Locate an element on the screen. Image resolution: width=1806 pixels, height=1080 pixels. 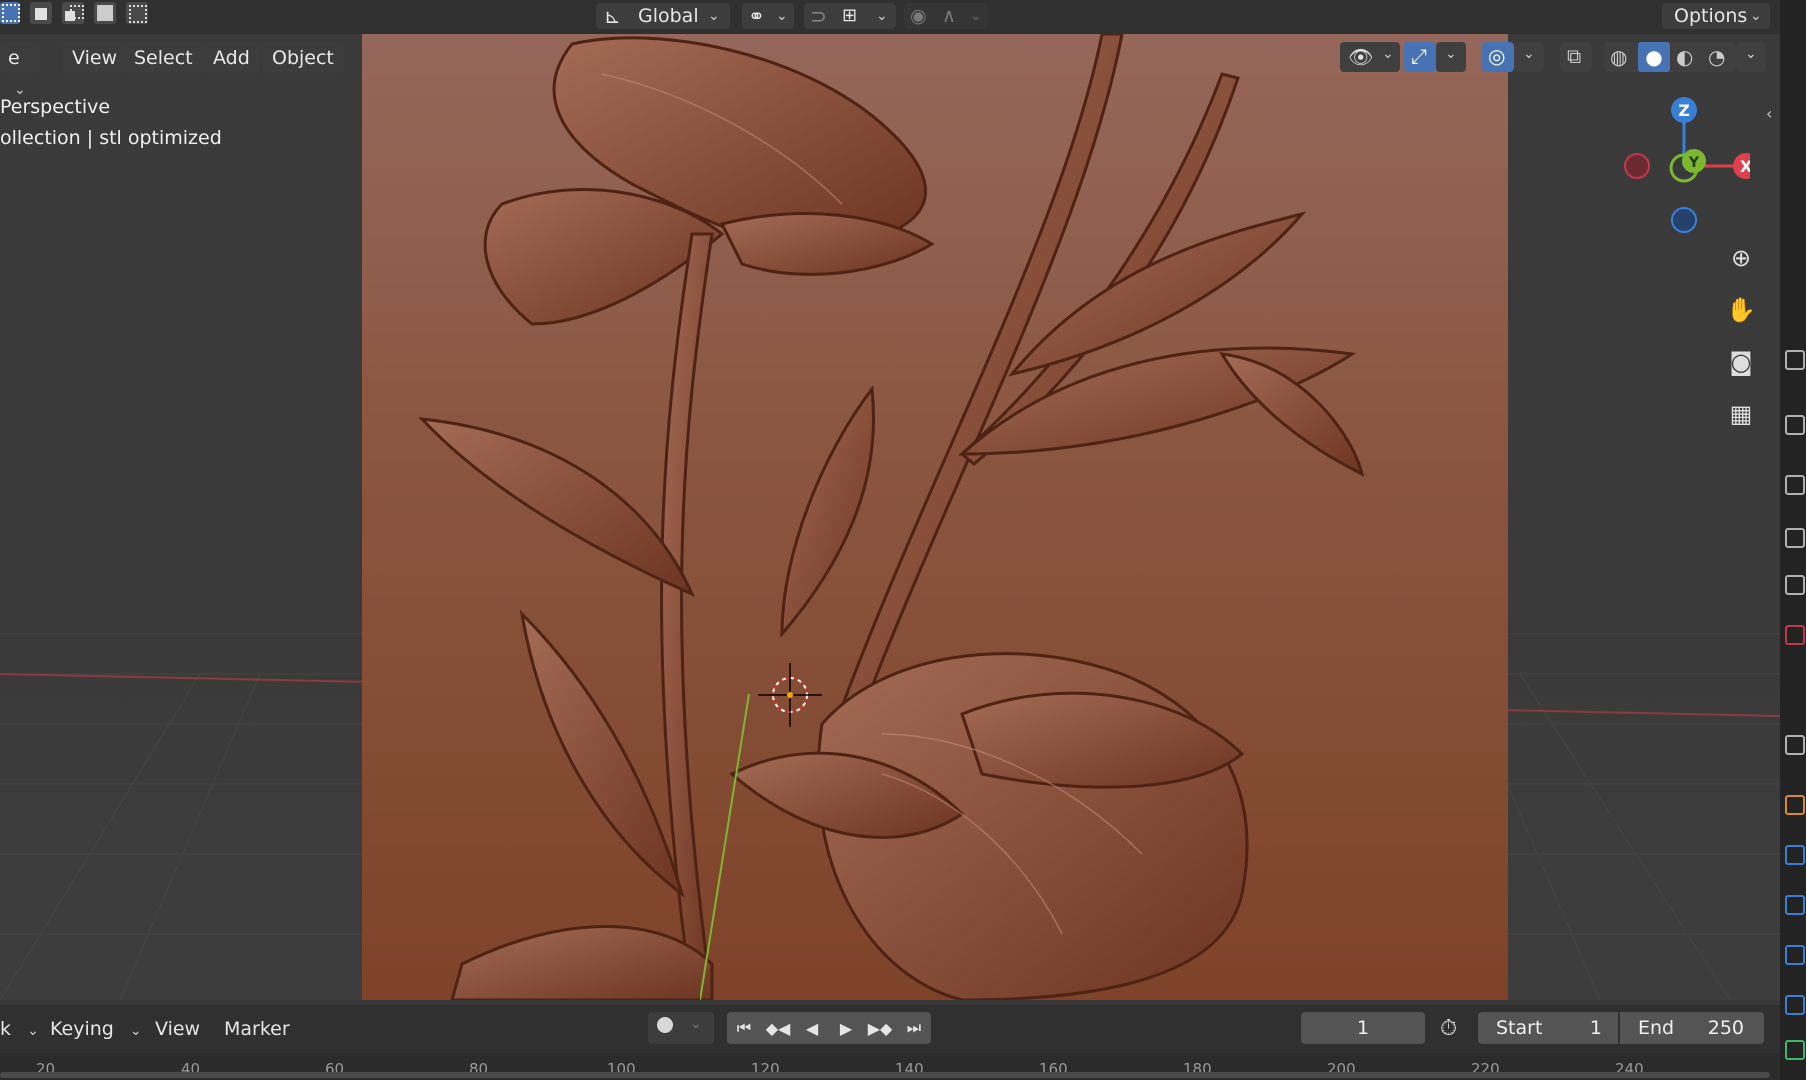
shading-dropdown: ⌄ is located at coordinates (1751, 57).